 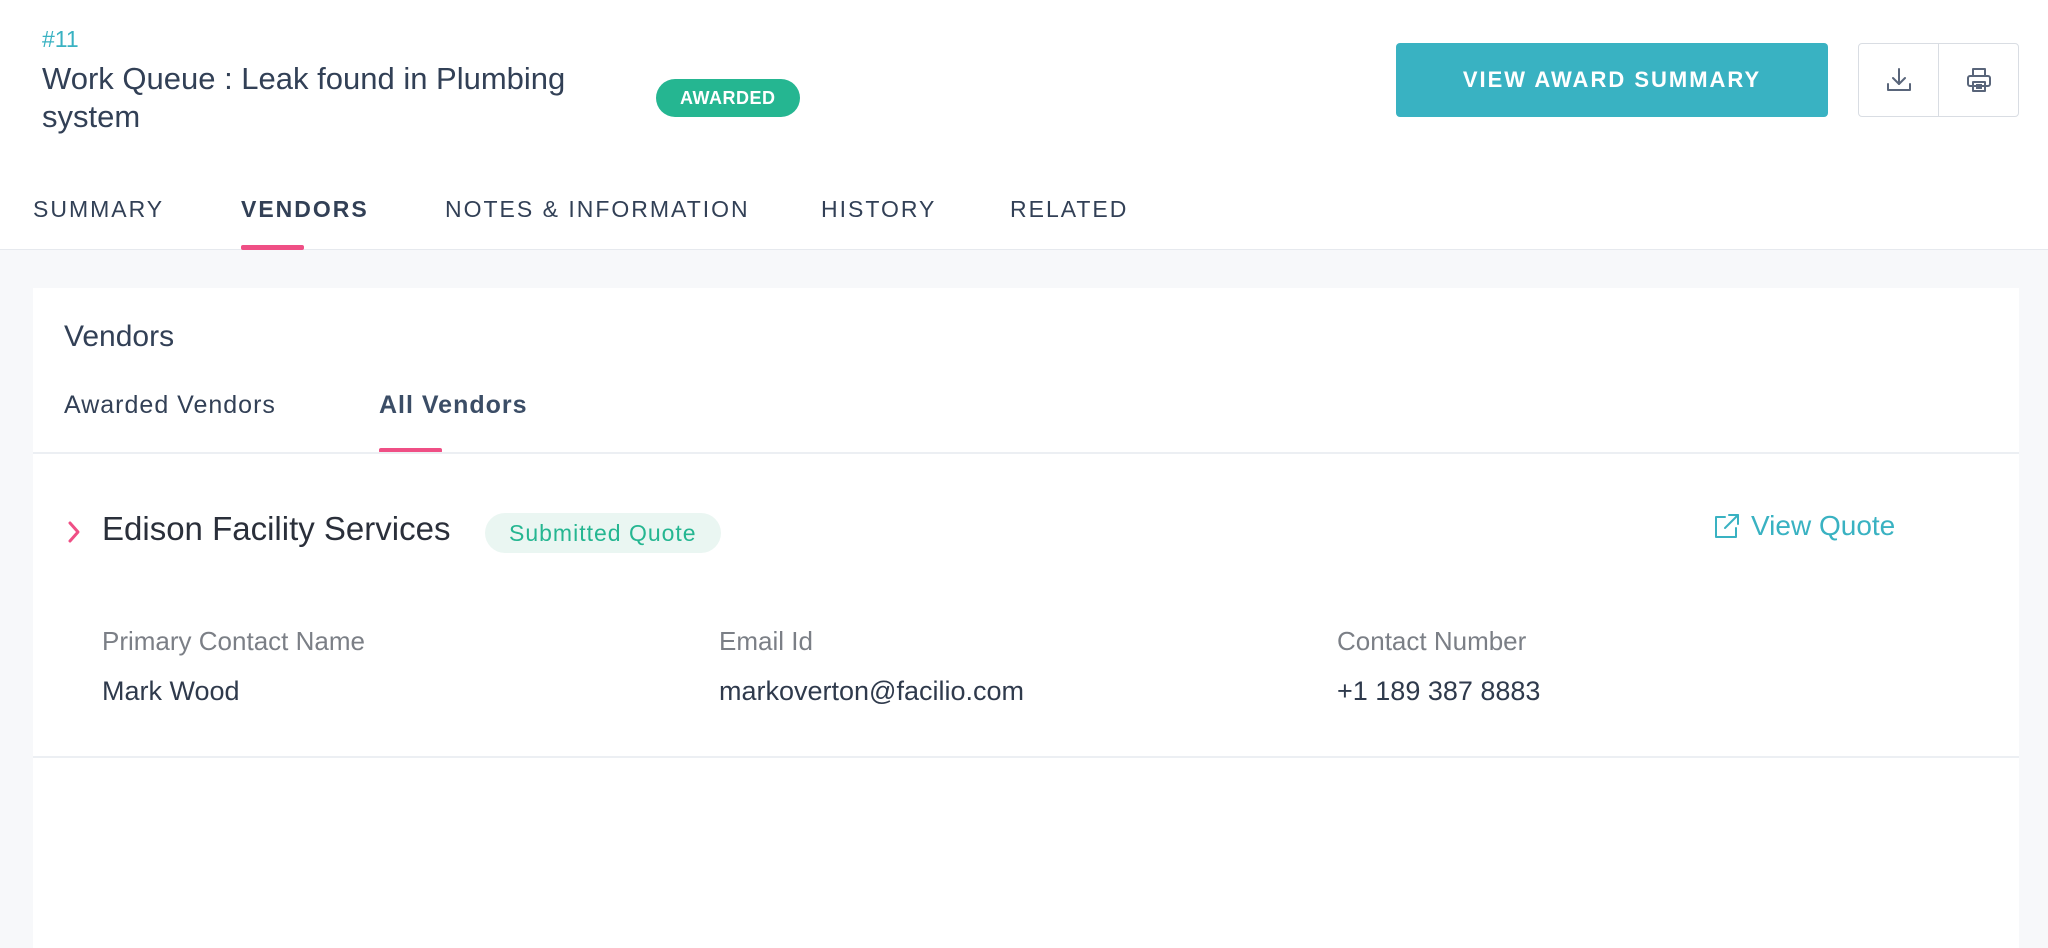 I want to click on vendor-status-badge: Submitted Quote, so click(x=603, y=533).